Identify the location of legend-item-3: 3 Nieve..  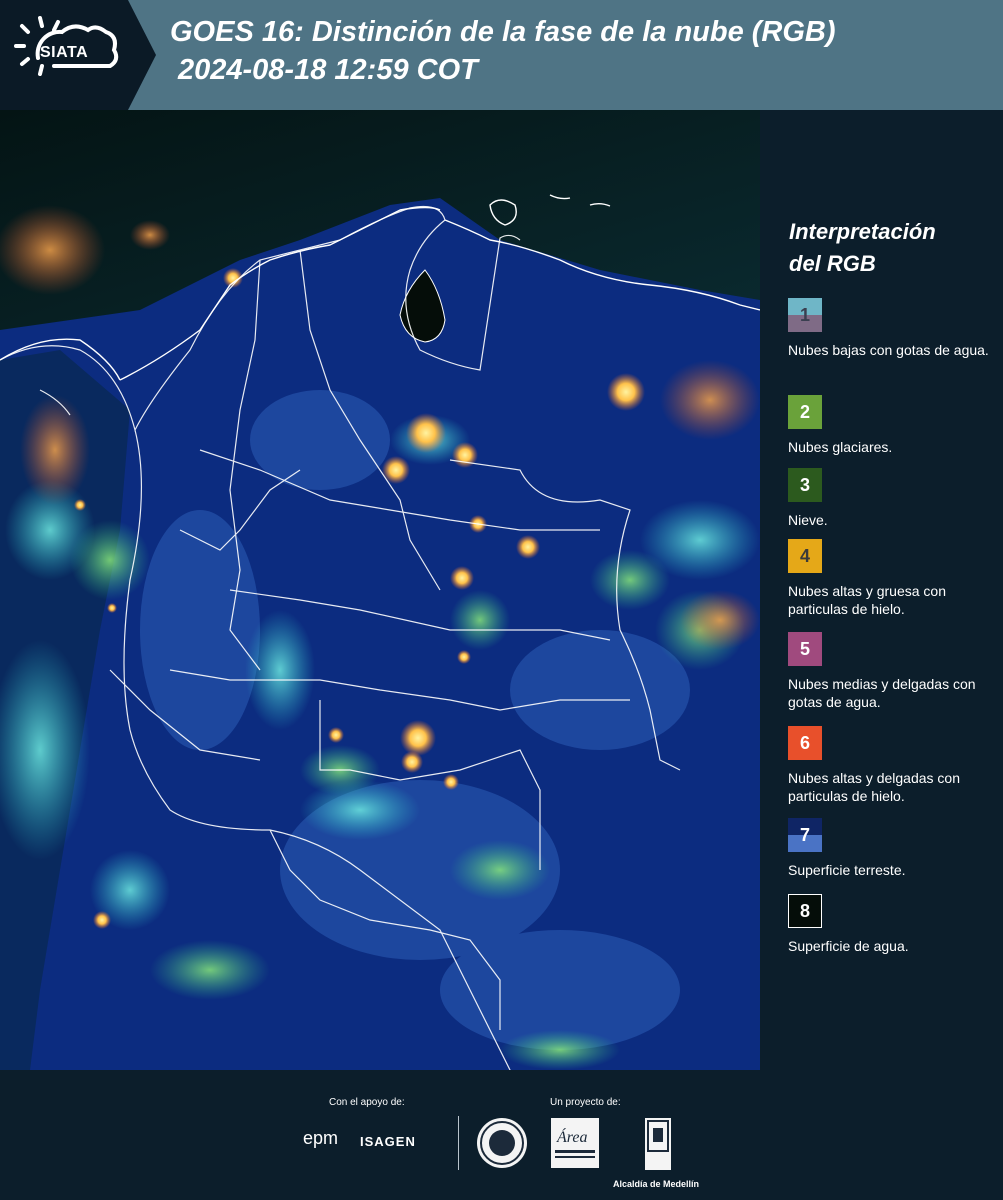
(894, 498).